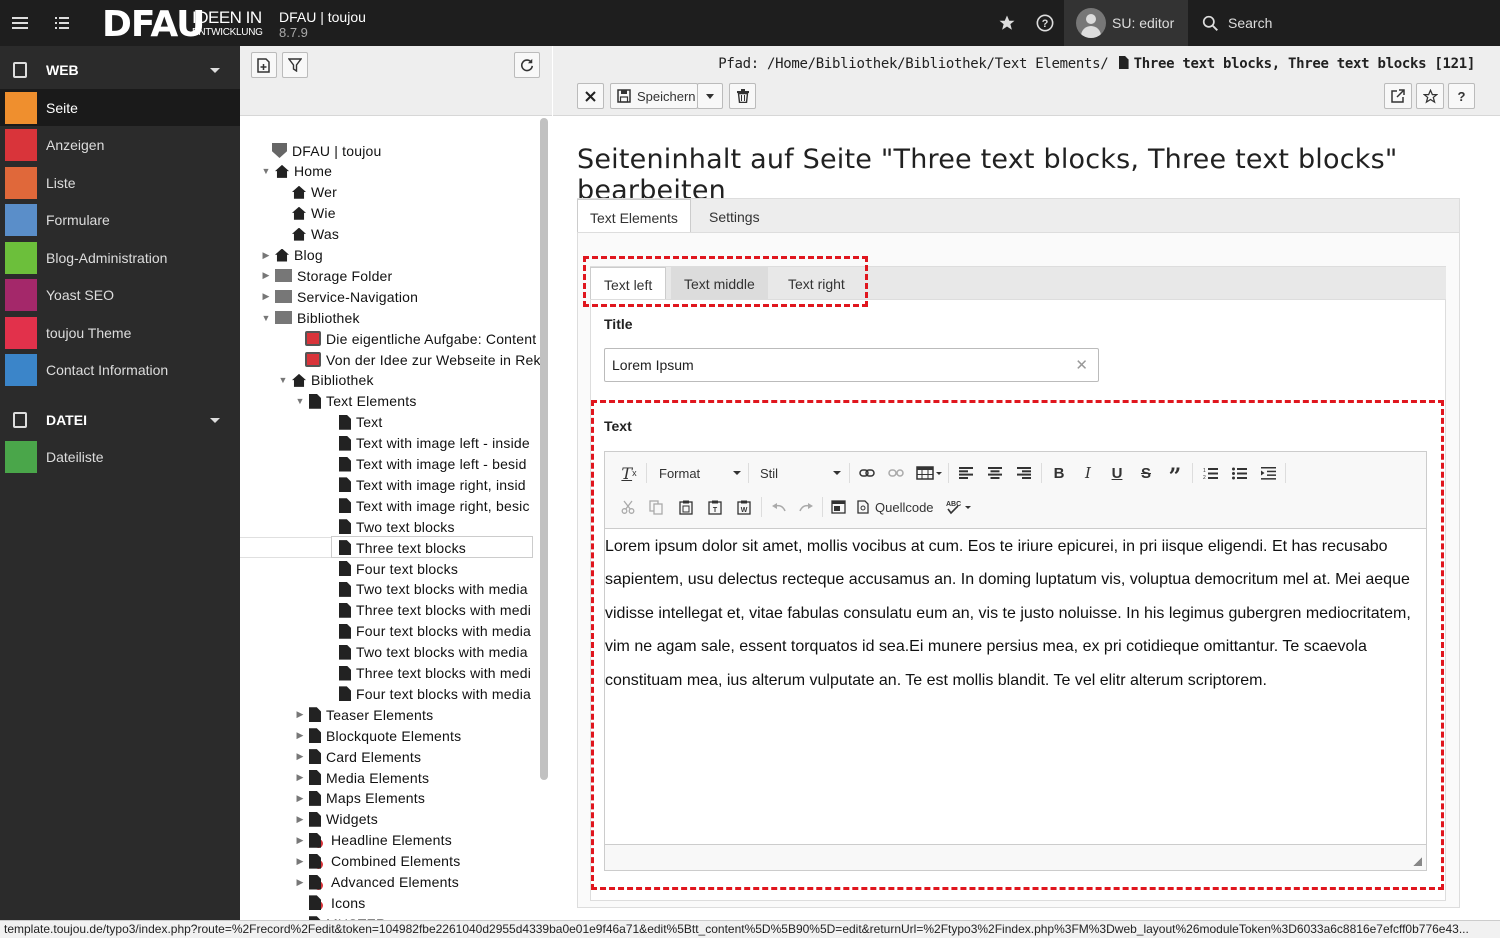 Image resolution: width=1500 pixels, height=938 pixels. Describe the element at coordinates (413, 338) in the screenshot. I see `tree-node: Die eigentliche Aufgabe: Content` at that location.